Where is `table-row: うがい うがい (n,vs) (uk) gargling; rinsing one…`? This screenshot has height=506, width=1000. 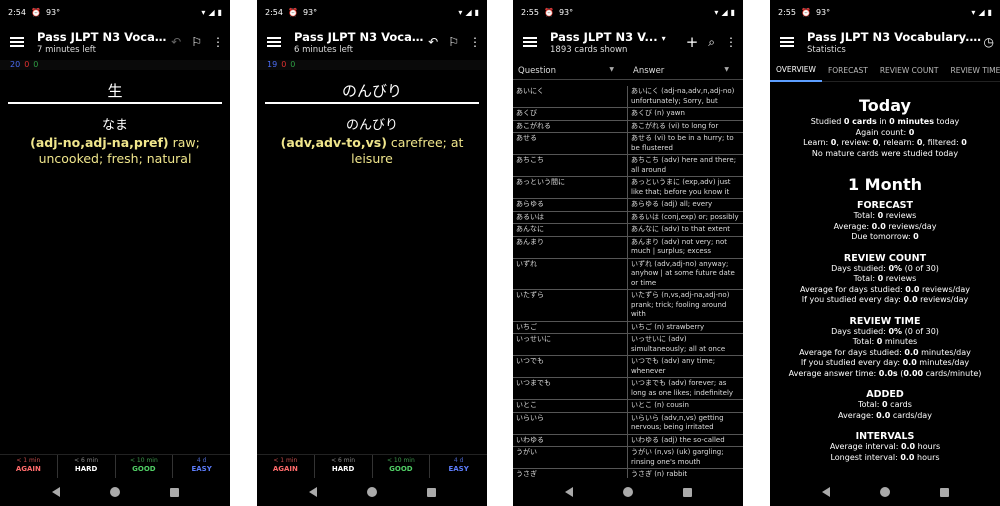
table-row: うがい うがい (n,vs) (uk) gargling; rinsing one… is located at coordinates (628, 458).